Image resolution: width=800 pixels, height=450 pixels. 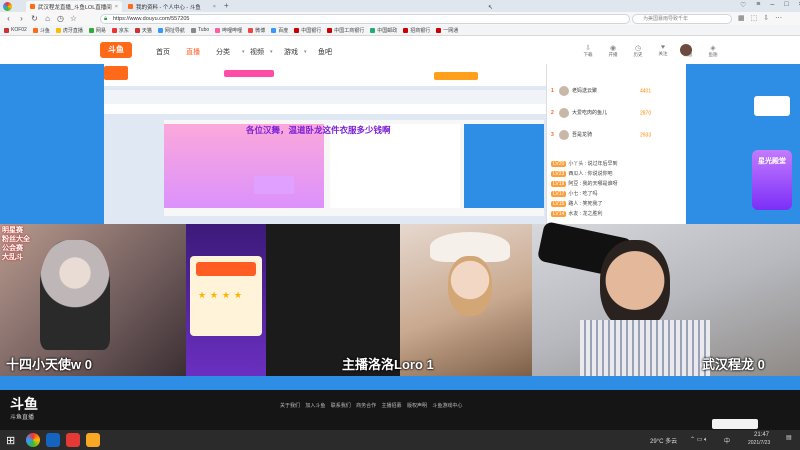 What do you see at coordinates (143, 30) in the screenshot?
I see `bookmark-item: 天猫` at bounding box center [143, 30].